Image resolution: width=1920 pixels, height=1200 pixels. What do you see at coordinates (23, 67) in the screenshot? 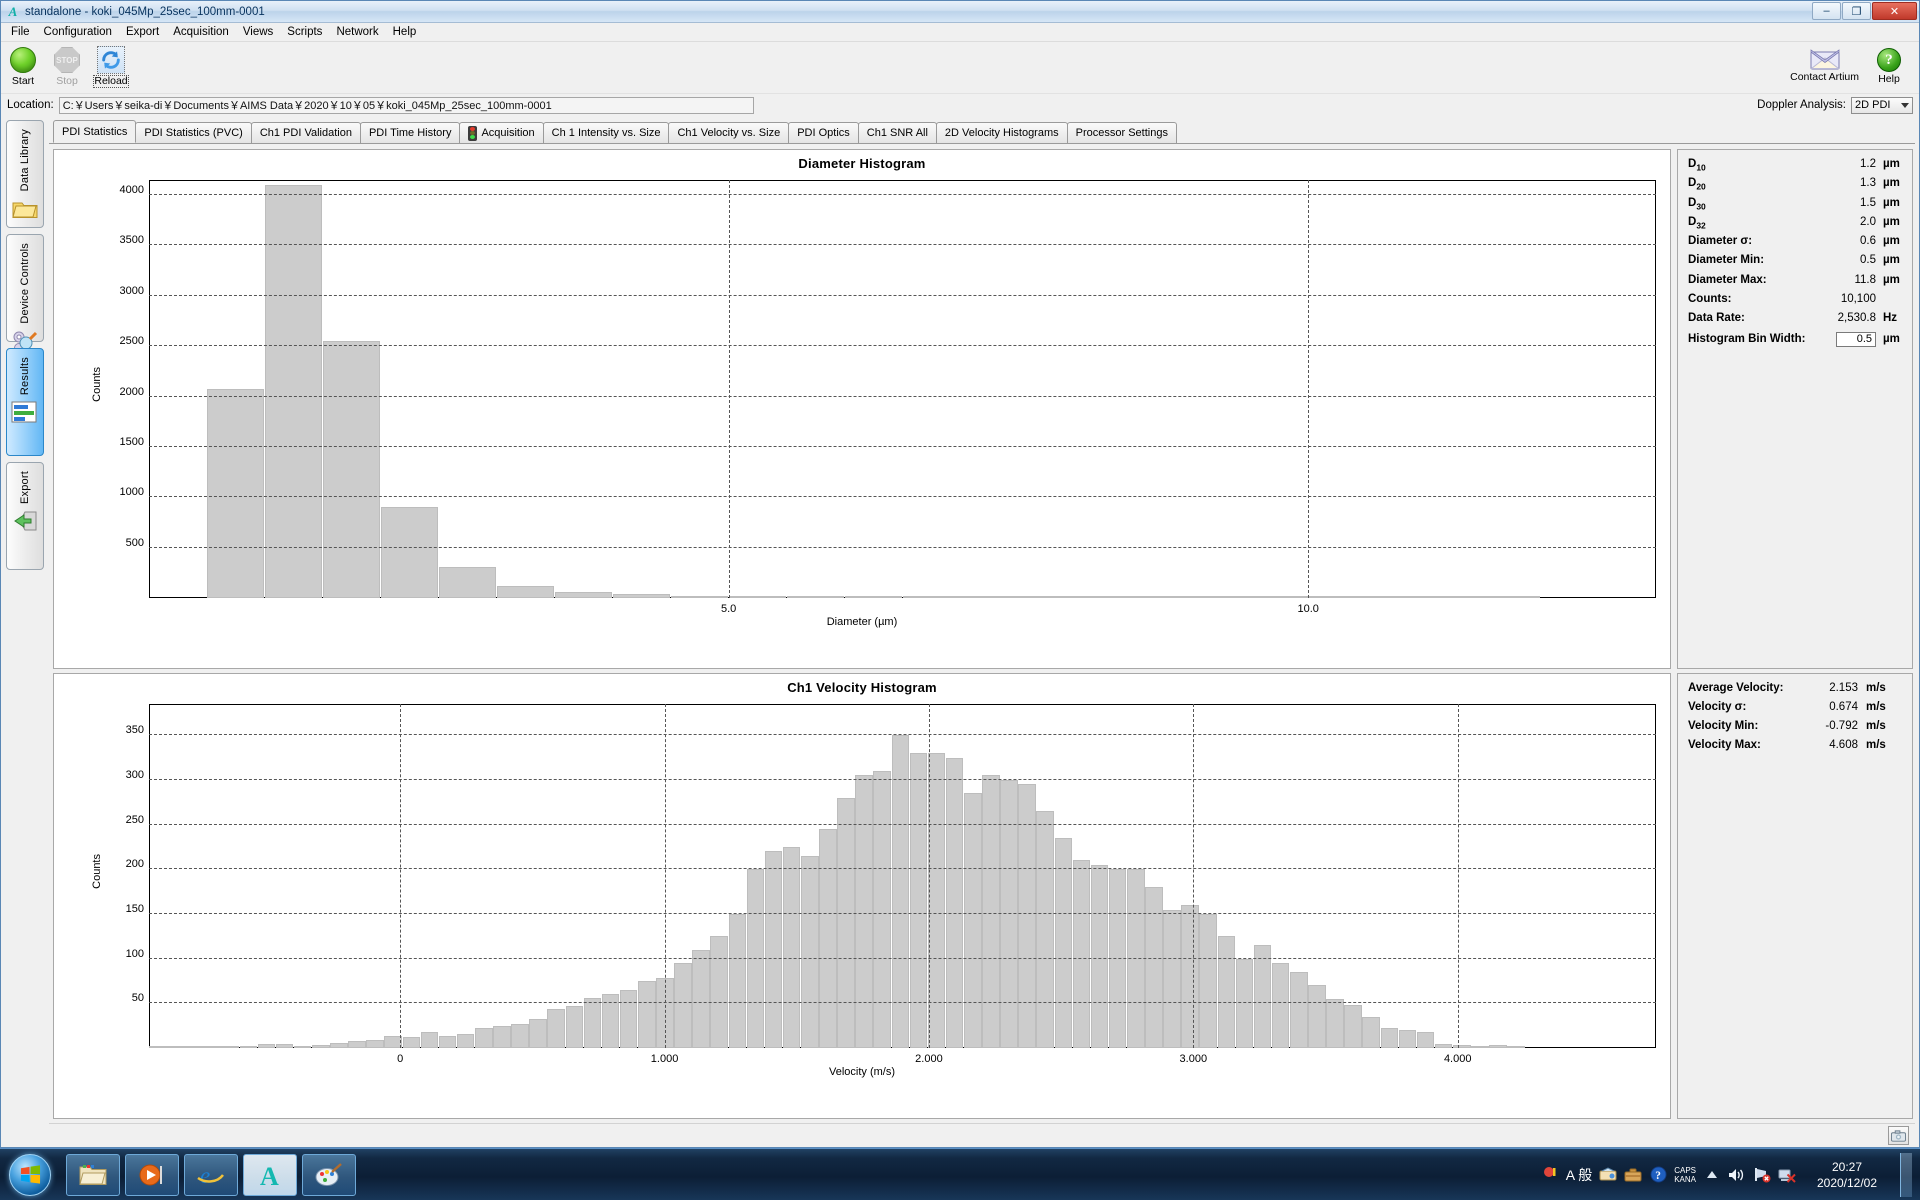
I see `start-button: Start` at bounding box center [23, 67].